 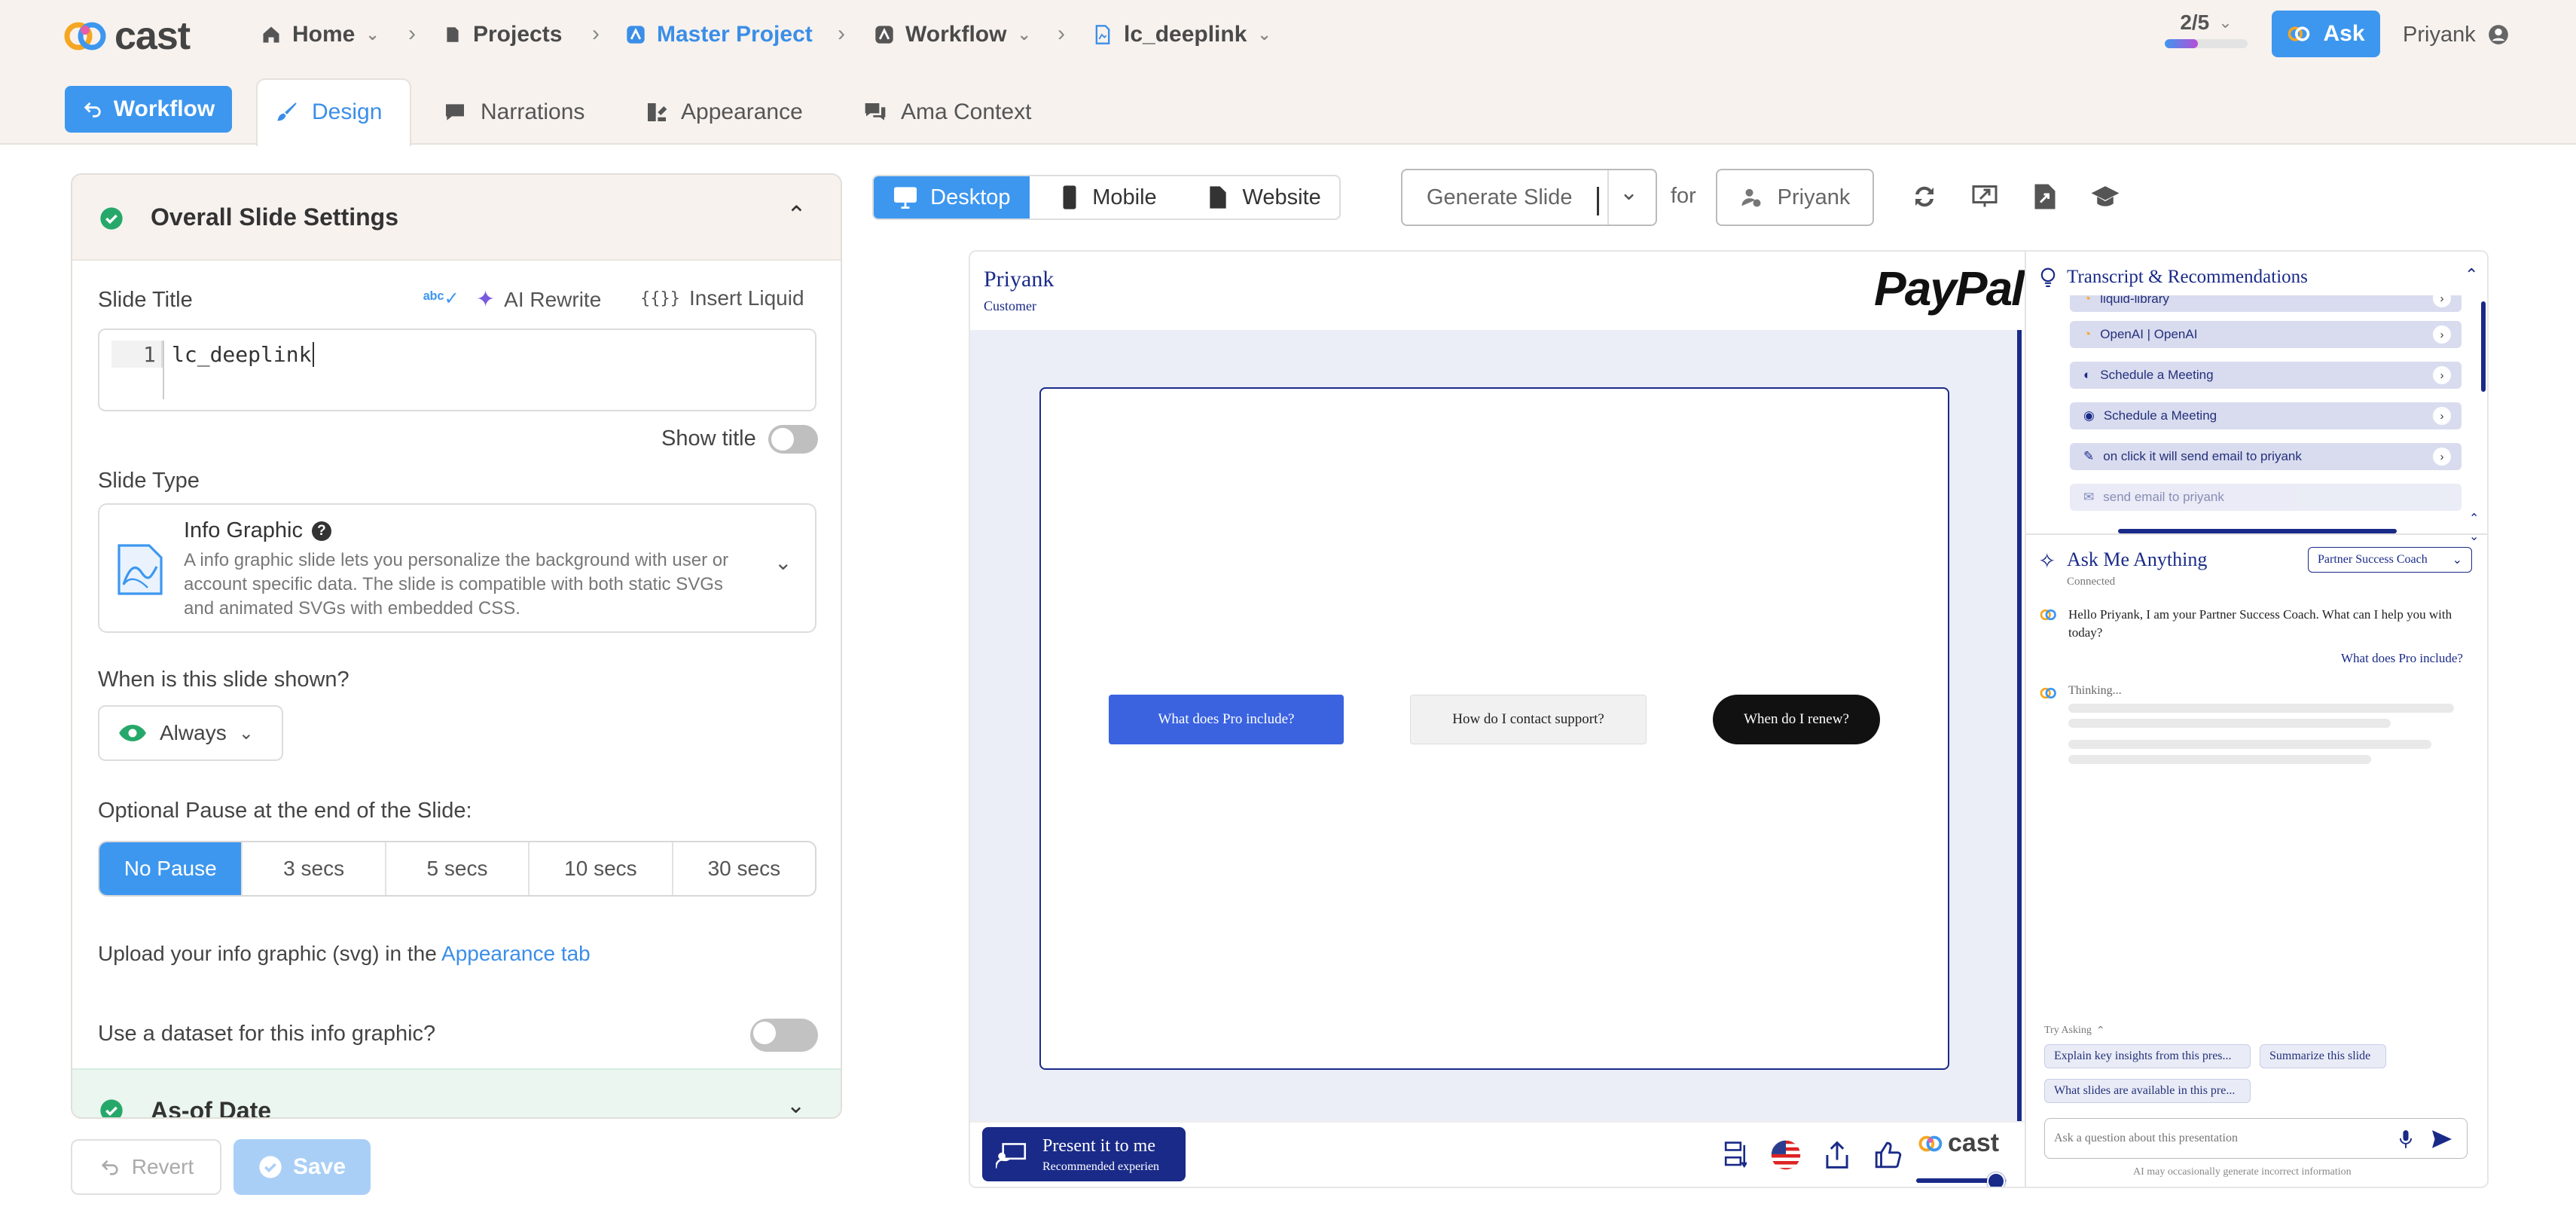 What do you see at coordinates (2266, 303) in the screenshot?
I see `recommendation-item: ◔ liquid-library ›` at bounding box center [2266, 303].